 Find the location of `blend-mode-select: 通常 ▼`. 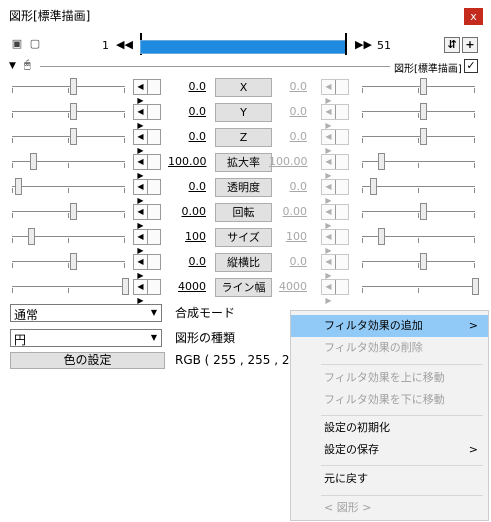

blend-mode-select: 通常 ▼ is located at coordinates (86, 313).